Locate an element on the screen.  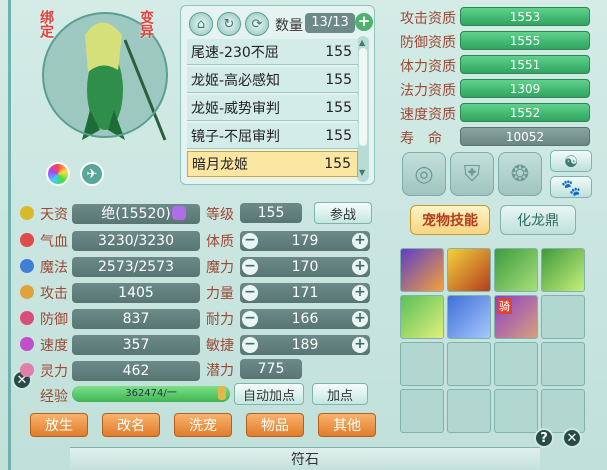
potential-value: 775 is located at coordinates (271, 369).